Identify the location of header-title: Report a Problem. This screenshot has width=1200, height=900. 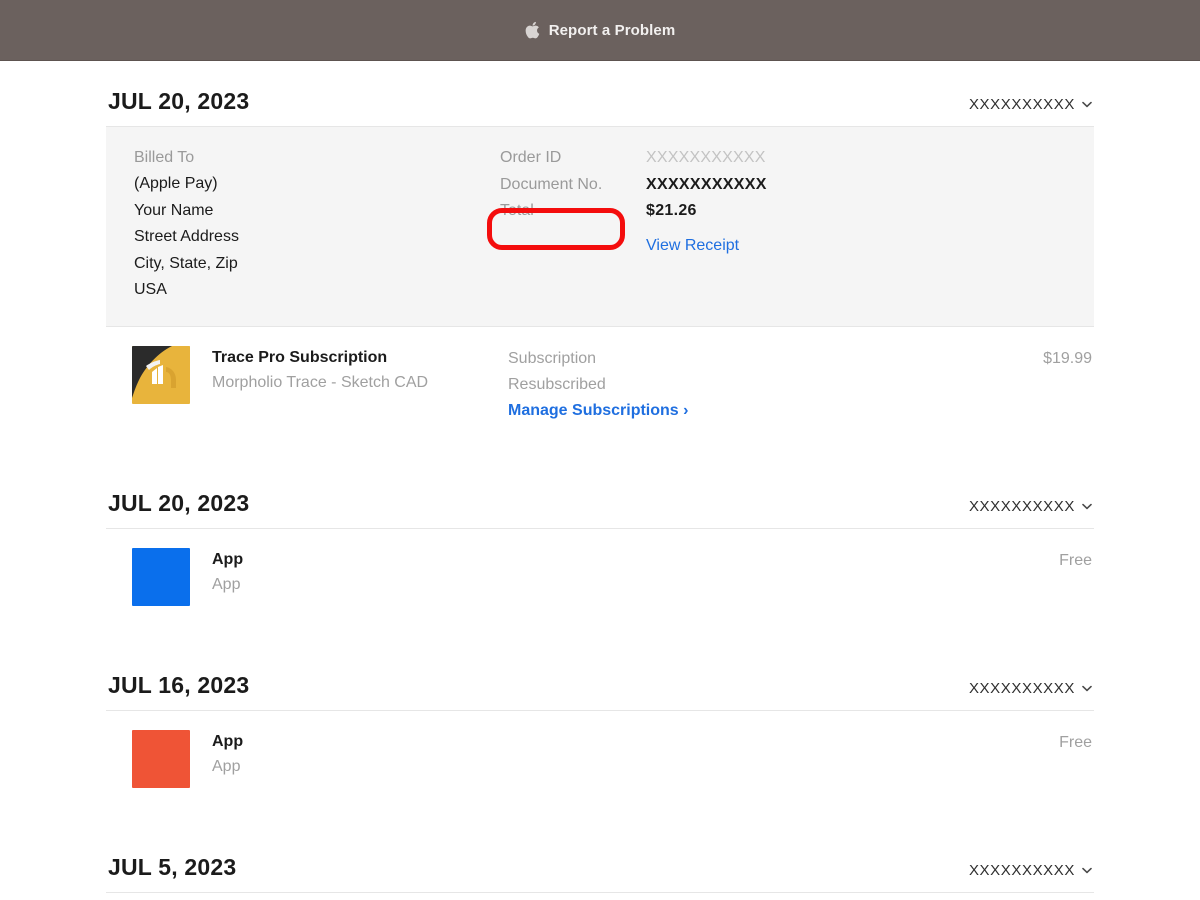
(612, 30).